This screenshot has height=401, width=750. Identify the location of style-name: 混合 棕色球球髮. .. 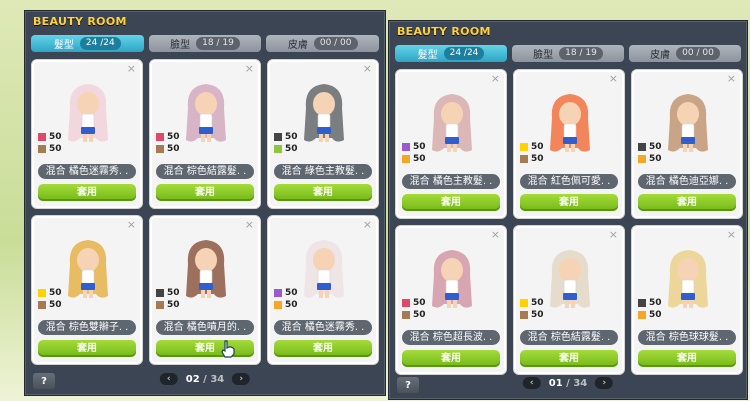
(687, 337).